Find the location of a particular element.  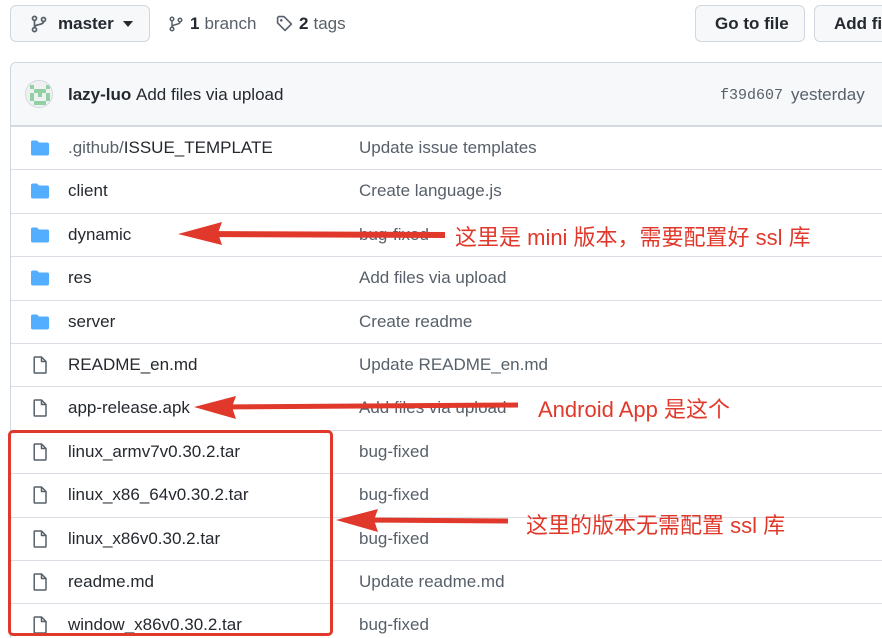

file-name-text: client is located at coordinates (88, 191).